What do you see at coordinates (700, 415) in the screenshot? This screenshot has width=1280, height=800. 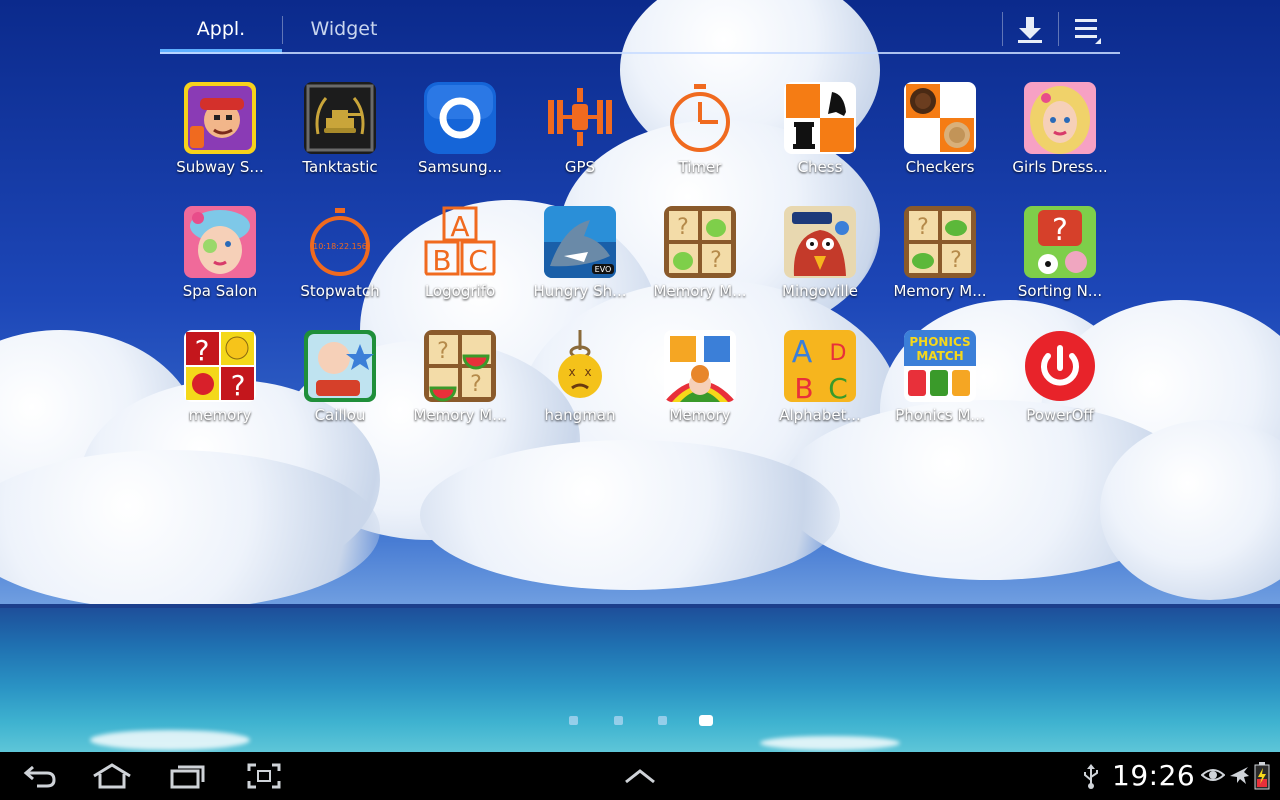 I see `app-label: Memory` at bounding box center [700, 415].